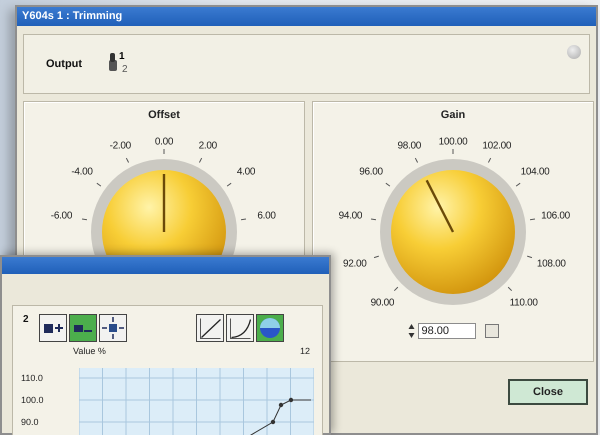  I want to click on knob-title: Gain, so click(453, 116).